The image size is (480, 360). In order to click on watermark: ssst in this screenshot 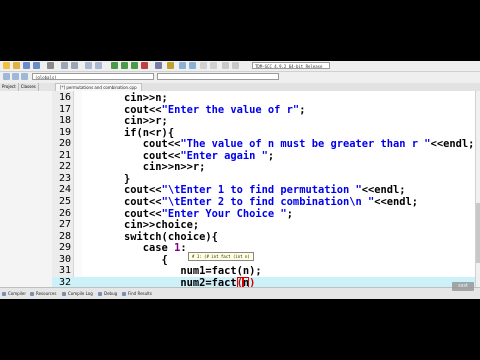, I will do `click(463, 286)`.